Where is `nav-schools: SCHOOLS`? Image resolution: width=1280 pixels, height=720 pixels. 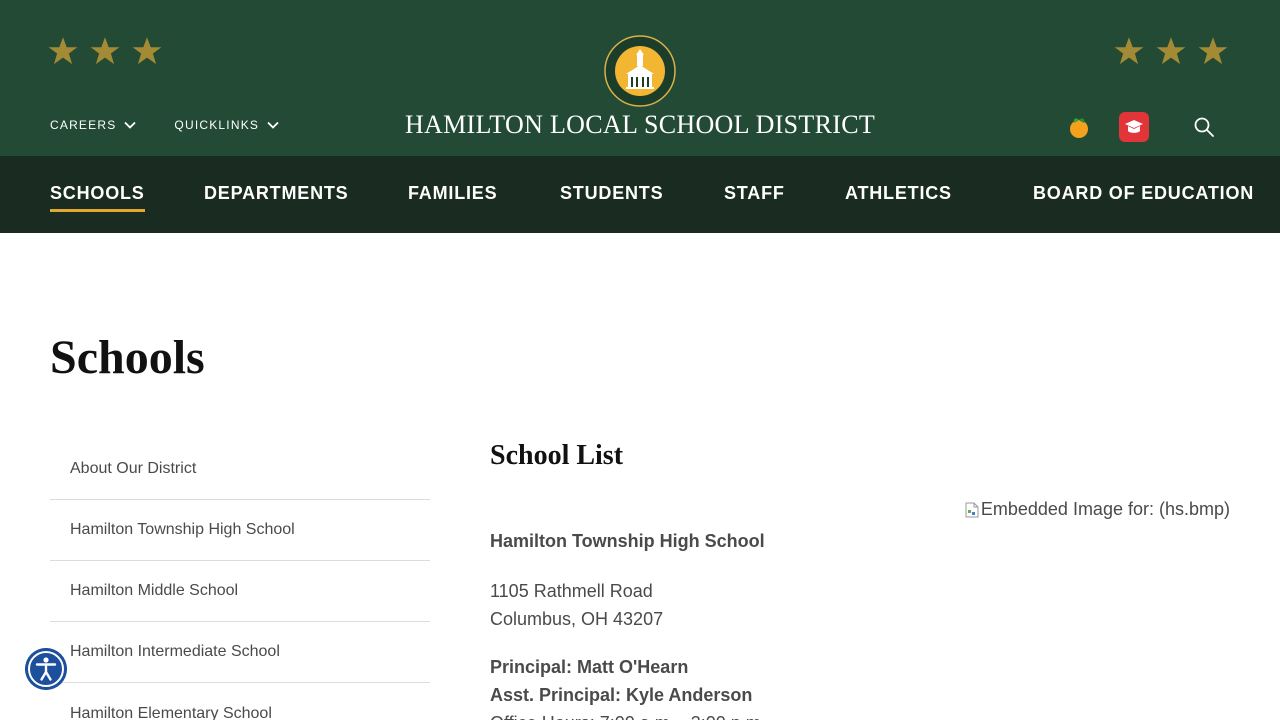 nav-schools: SCHOOLS is located at coordinates (97, 197).